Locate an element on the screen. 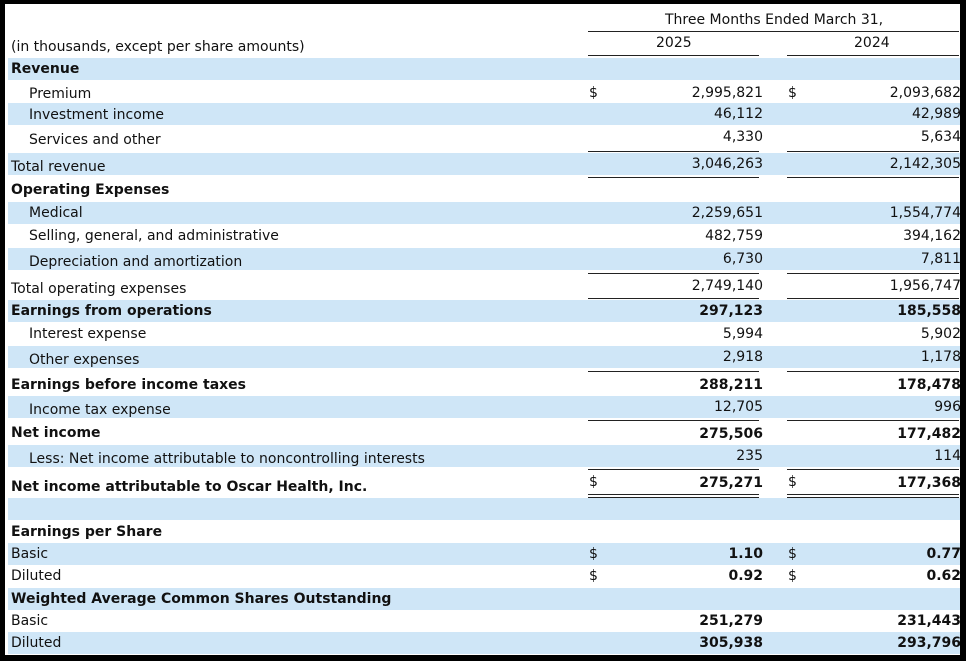  row-label: Total operating expenses is located at coordinates (99, 289).